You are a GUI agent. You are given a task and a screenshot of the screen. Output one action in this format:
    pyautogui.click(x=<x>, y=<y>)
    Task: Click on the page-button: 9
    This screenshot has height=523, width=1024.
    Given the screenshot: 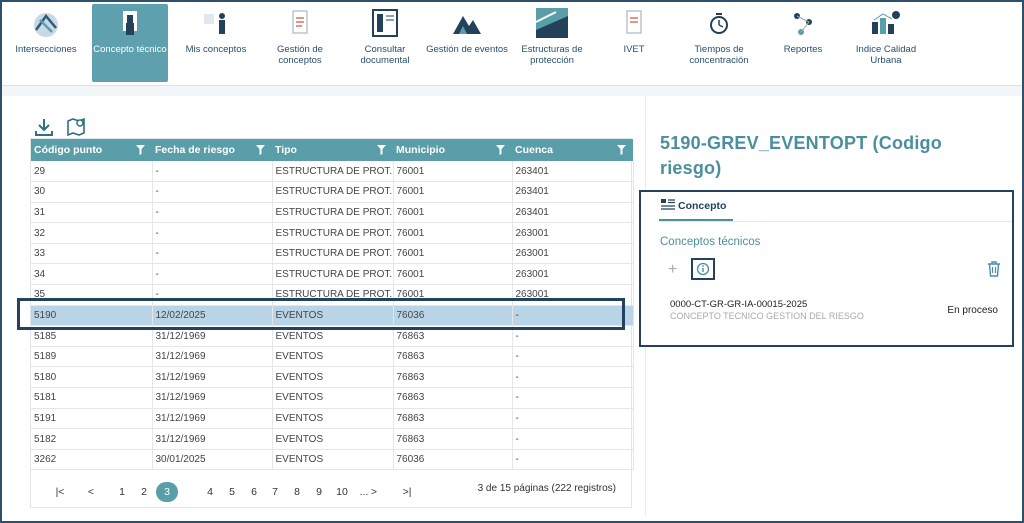 What is the action you would take?
    pyautogui.click(x=319, y=492)
    